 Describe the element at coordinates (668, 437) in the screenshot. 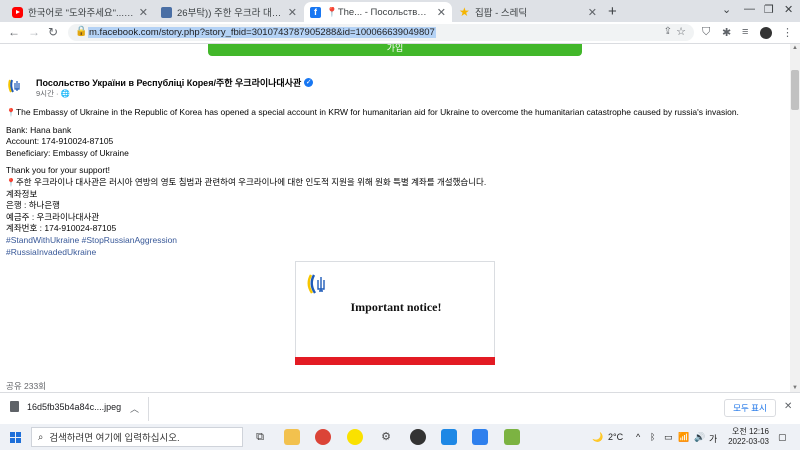

I see `battery-icon: ▭` at that location.